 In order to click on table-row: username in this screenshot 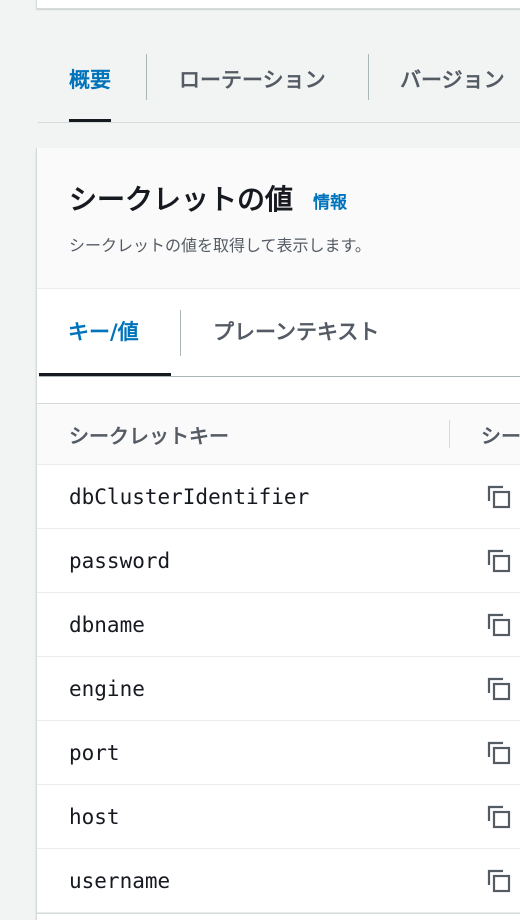, I will do `click(278, 881)`.